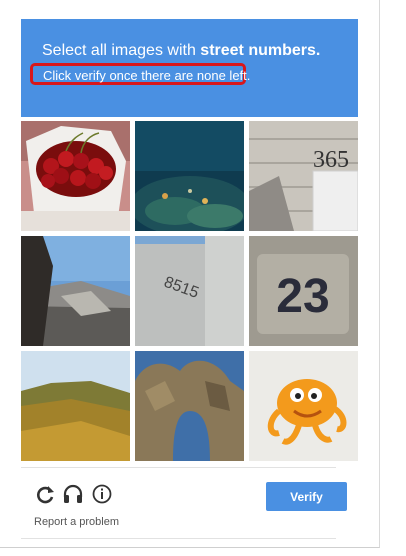 Image resolution: width=406 pixels, height=556 pixels. I want to click on image-tile-cliff, so click(75, 291).